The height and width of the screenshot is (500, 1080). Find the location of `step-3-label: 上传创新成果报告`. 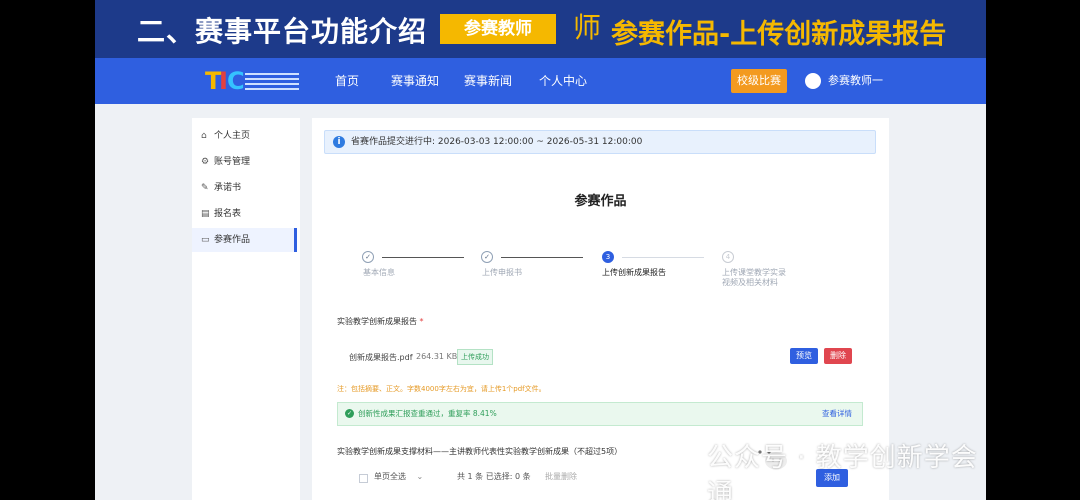

step-3-label: 上传创新成果报告 is located at coordinates (634, 272).